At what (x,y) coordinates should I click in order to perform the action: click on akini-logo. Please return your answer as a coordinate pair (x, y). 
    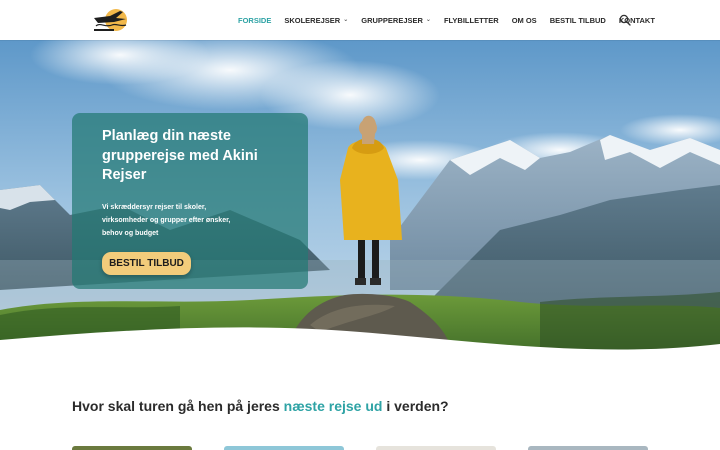
    Looking at the image, I should click on (110, 20).